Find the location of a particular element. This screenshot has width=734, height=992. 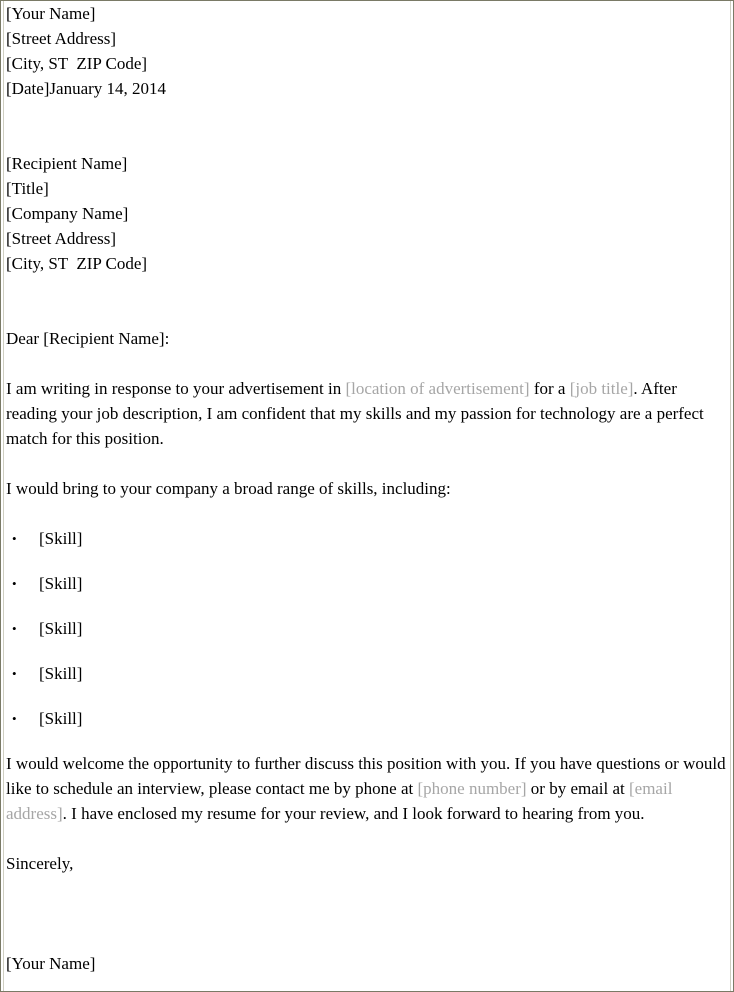

signature-space is located at coordinates (367, 913).